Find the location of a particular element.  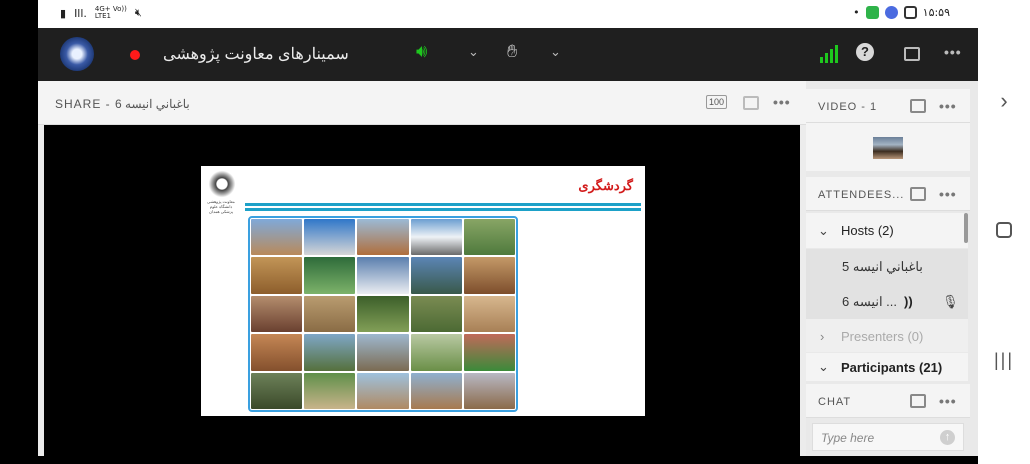

attendee-row: باغباني انيسه 5 is located at coordinates (887, 266).